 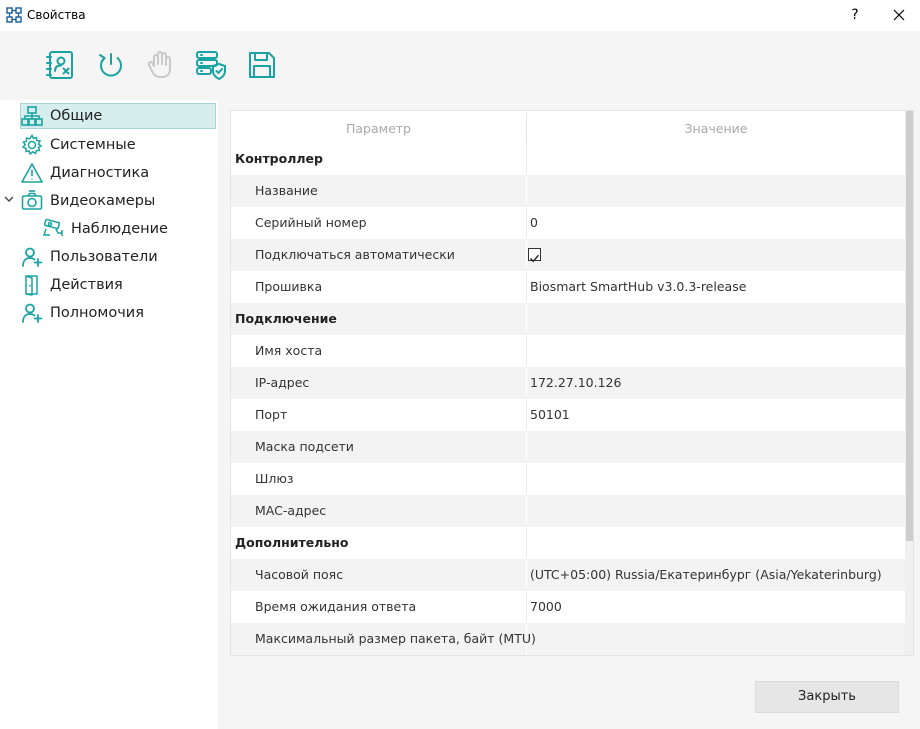 I want to click on auto-connect-checkbox, so click(x=534, y=255).